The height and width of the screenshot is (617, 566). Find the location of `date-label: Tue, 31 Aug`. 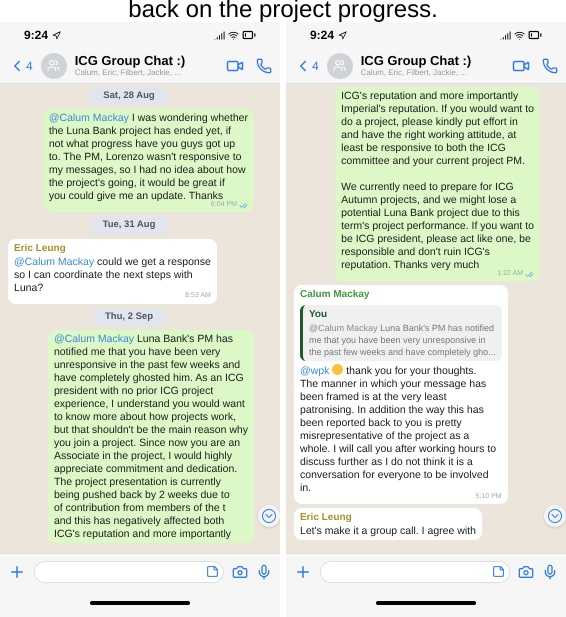

date-label: Tue, 31 Aug is located at coordinates (129, 225).